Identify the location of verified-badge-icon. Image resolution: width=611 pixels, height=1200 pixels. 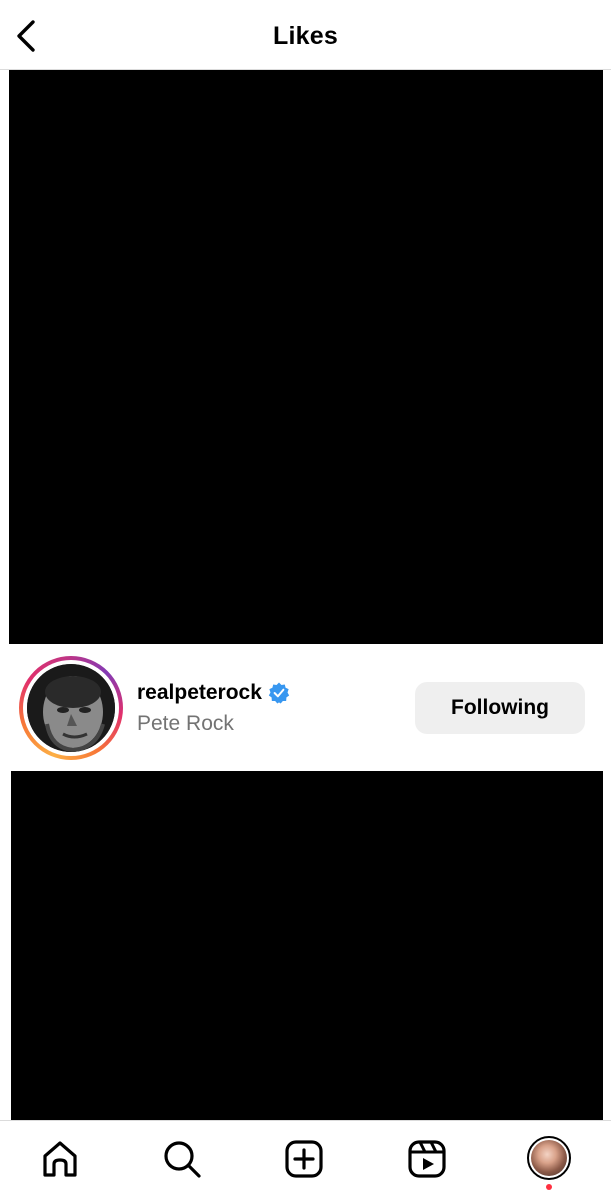
(279, 693).